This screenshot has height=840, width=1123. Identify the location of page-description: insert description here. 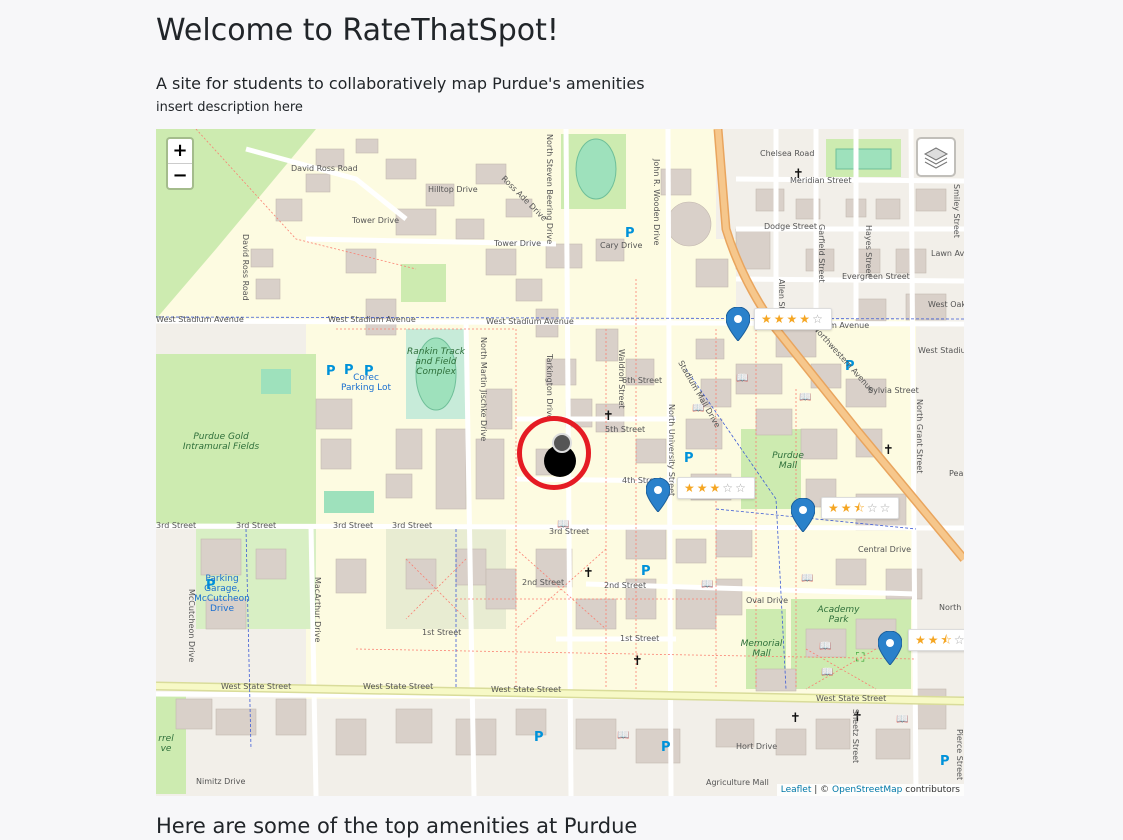
(229, 107).